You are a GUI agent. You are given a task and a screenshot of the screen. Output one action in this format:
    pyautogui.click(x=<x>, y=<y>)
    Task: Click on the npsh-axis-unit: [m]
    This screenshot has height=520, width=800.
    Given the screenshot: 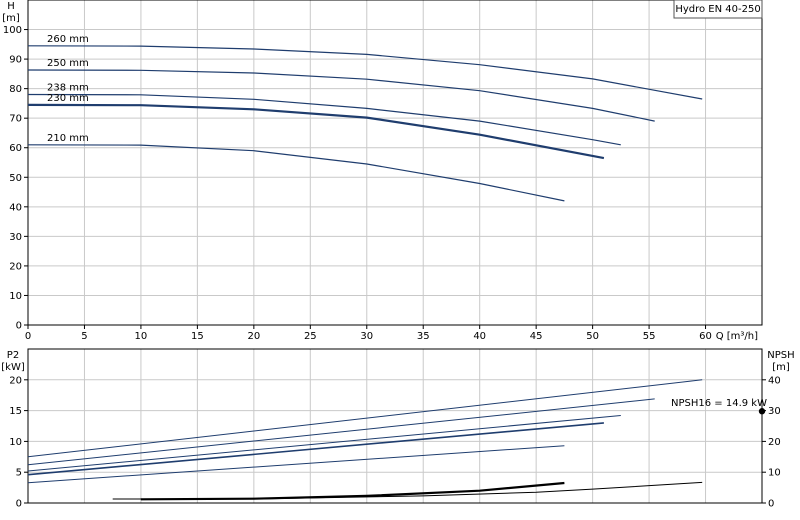 What is the action you would take?
    pyautogui.click(x=781, y=367)
    